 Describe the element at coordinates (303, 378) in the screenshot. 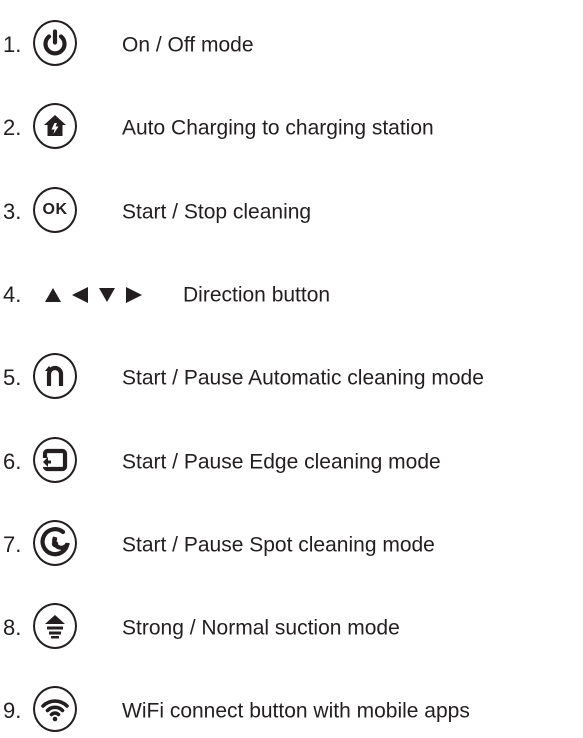

I see `item-label: Start / Pause Automatic cleaning mode` at that location.